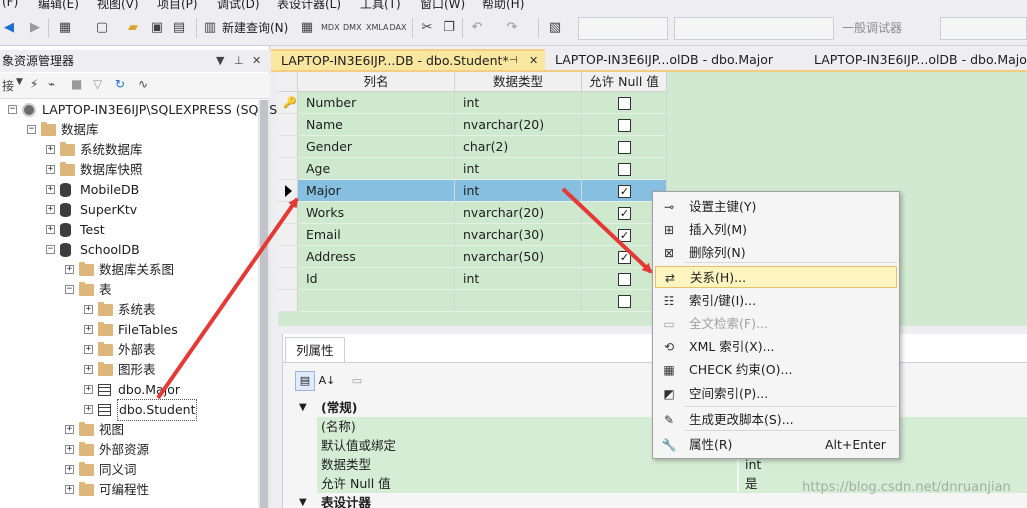  What do you see at coordinates (678, 59) in the screenshot?
I see `tab-major-design: LAPTOP-IN3E6IJP...olDB - dbo.Major` at bounding box center [678, 59].